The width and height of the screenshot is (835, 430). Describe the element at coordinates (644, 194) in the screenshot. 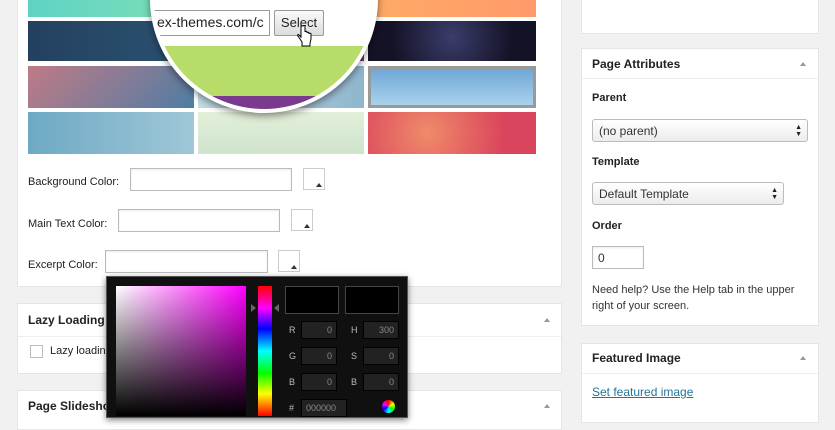

I see `template-select-value: Default Template` at that location.